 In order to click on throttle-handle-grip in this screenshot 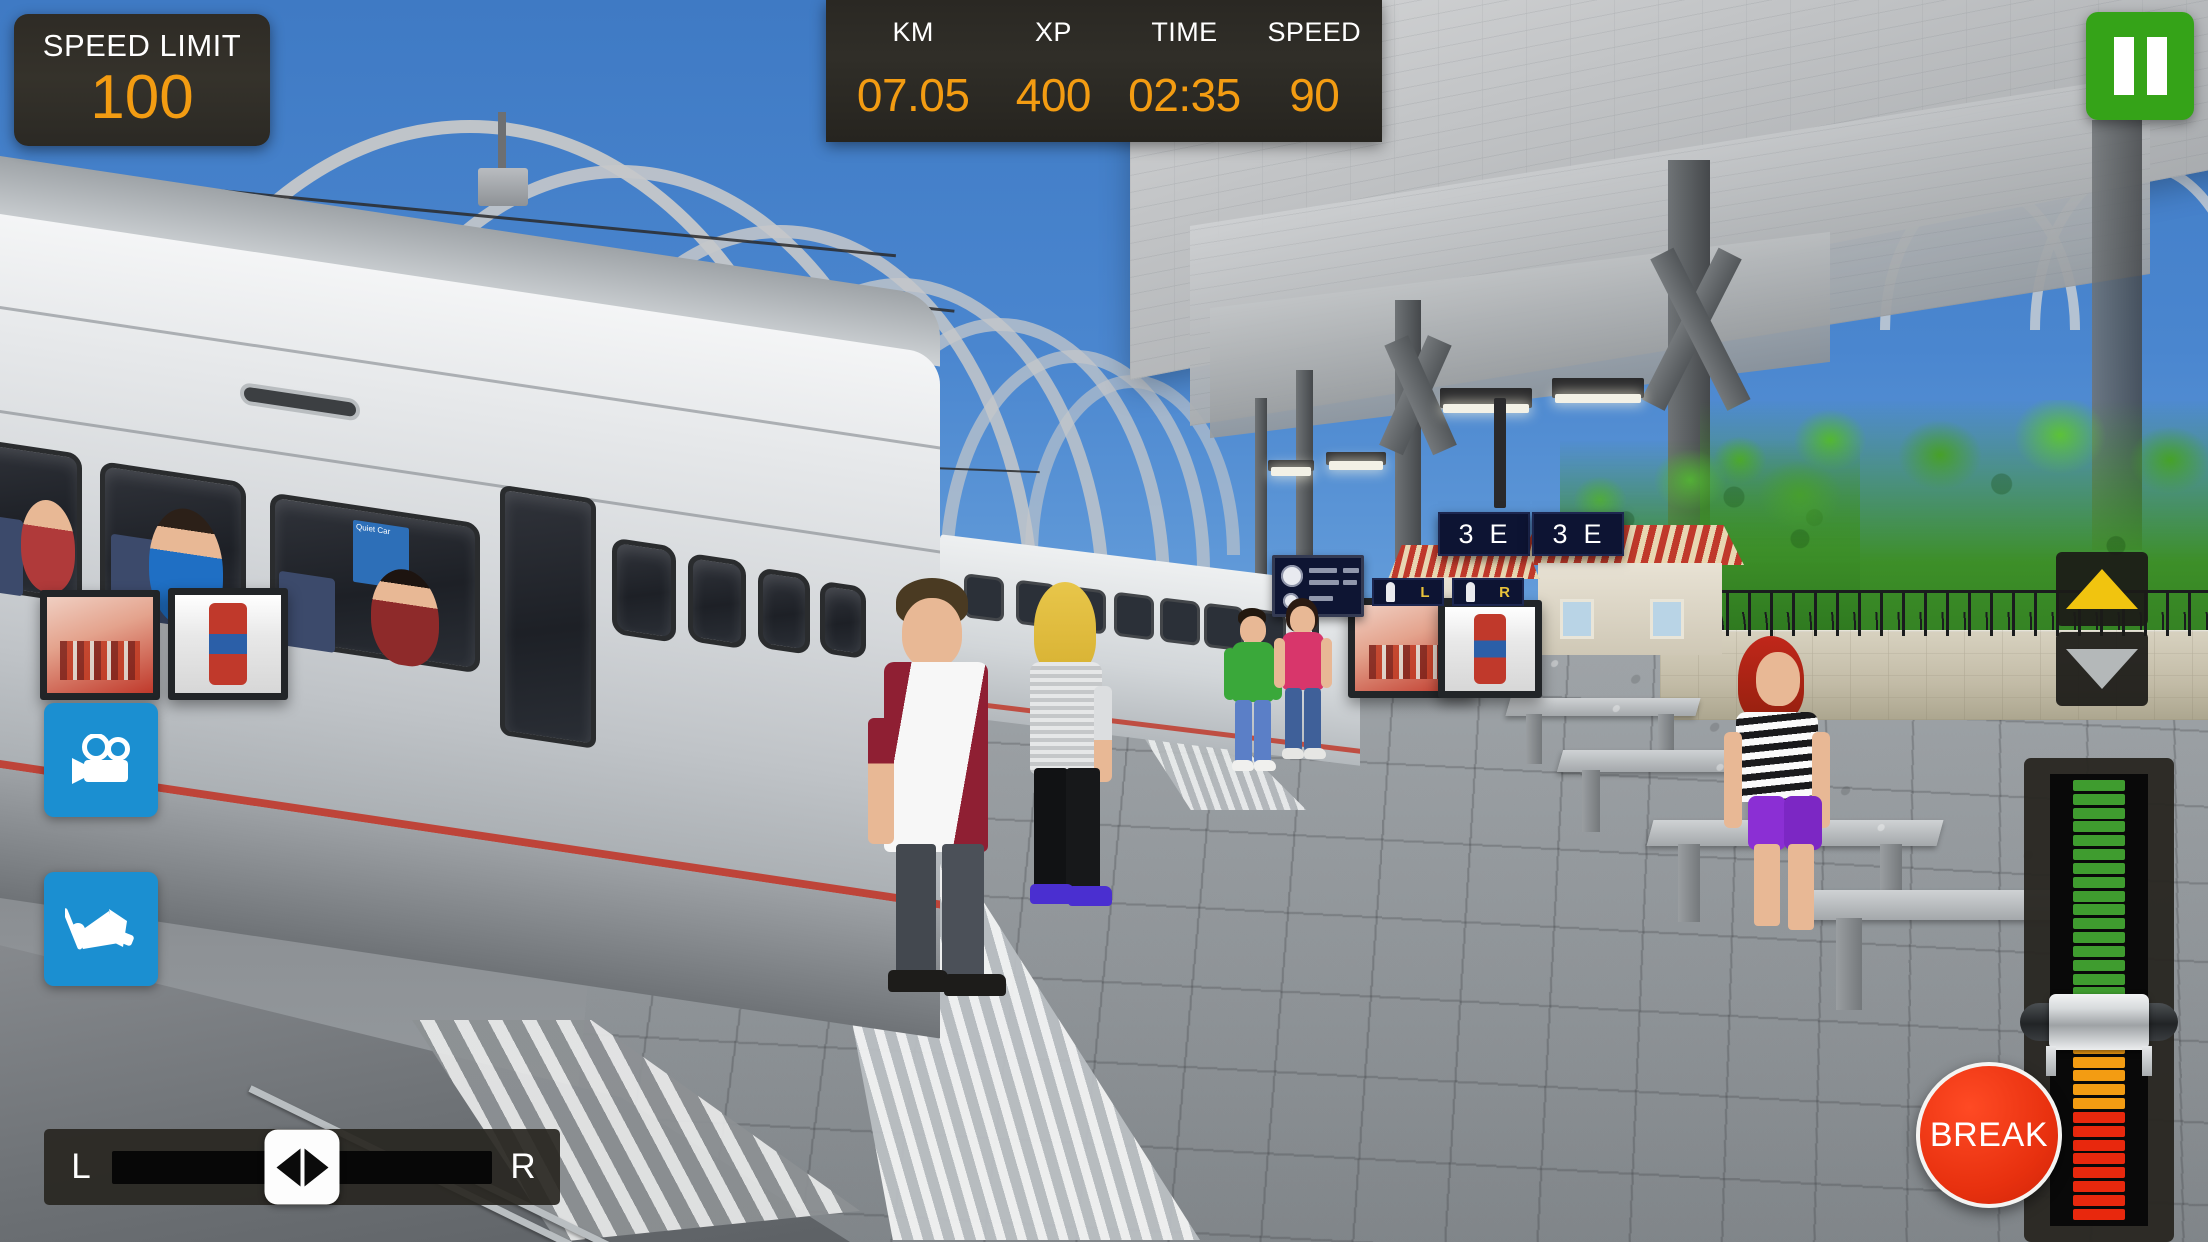, I will do `click(2099, 1021)`.